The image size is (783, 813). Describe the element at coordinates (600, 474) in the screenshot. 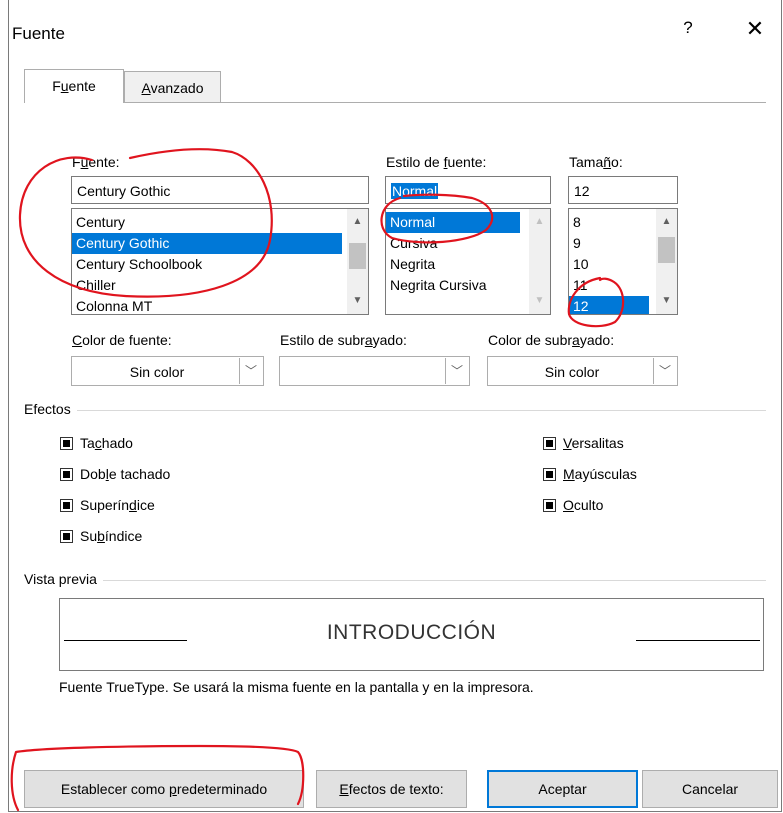

I see `right-checkbox-label: Mayúsculas` at that location.